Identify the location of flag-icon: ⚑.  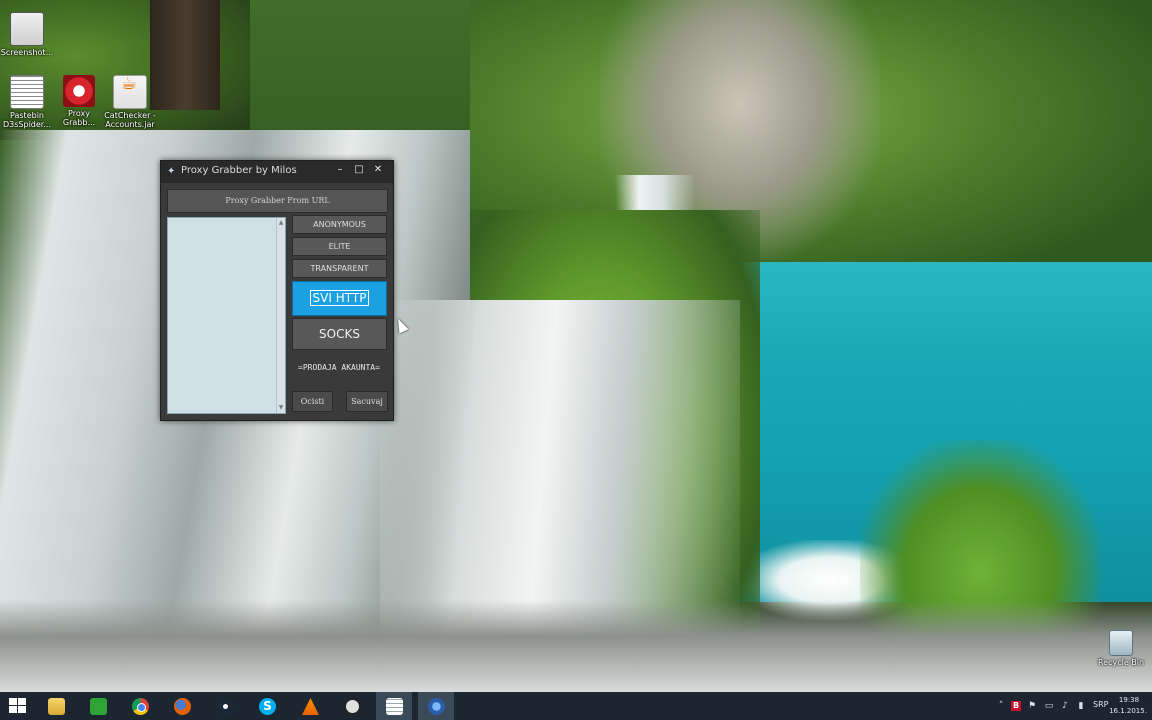
(1032, 706).